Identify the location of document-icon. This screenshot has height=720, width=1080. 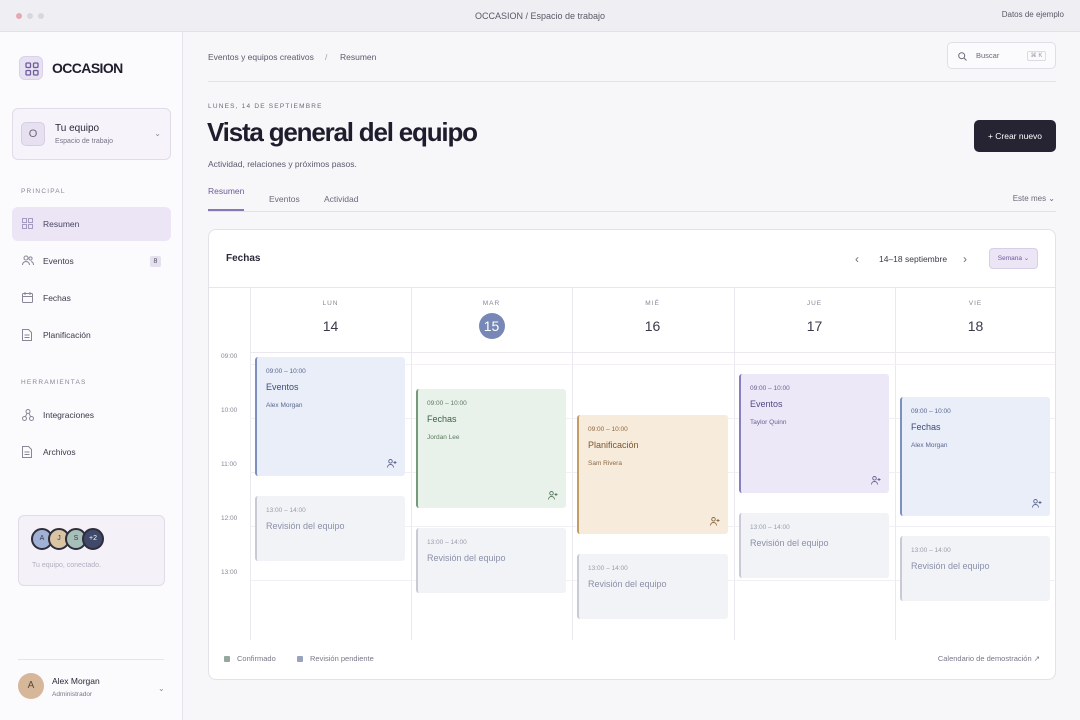
(27, 335).